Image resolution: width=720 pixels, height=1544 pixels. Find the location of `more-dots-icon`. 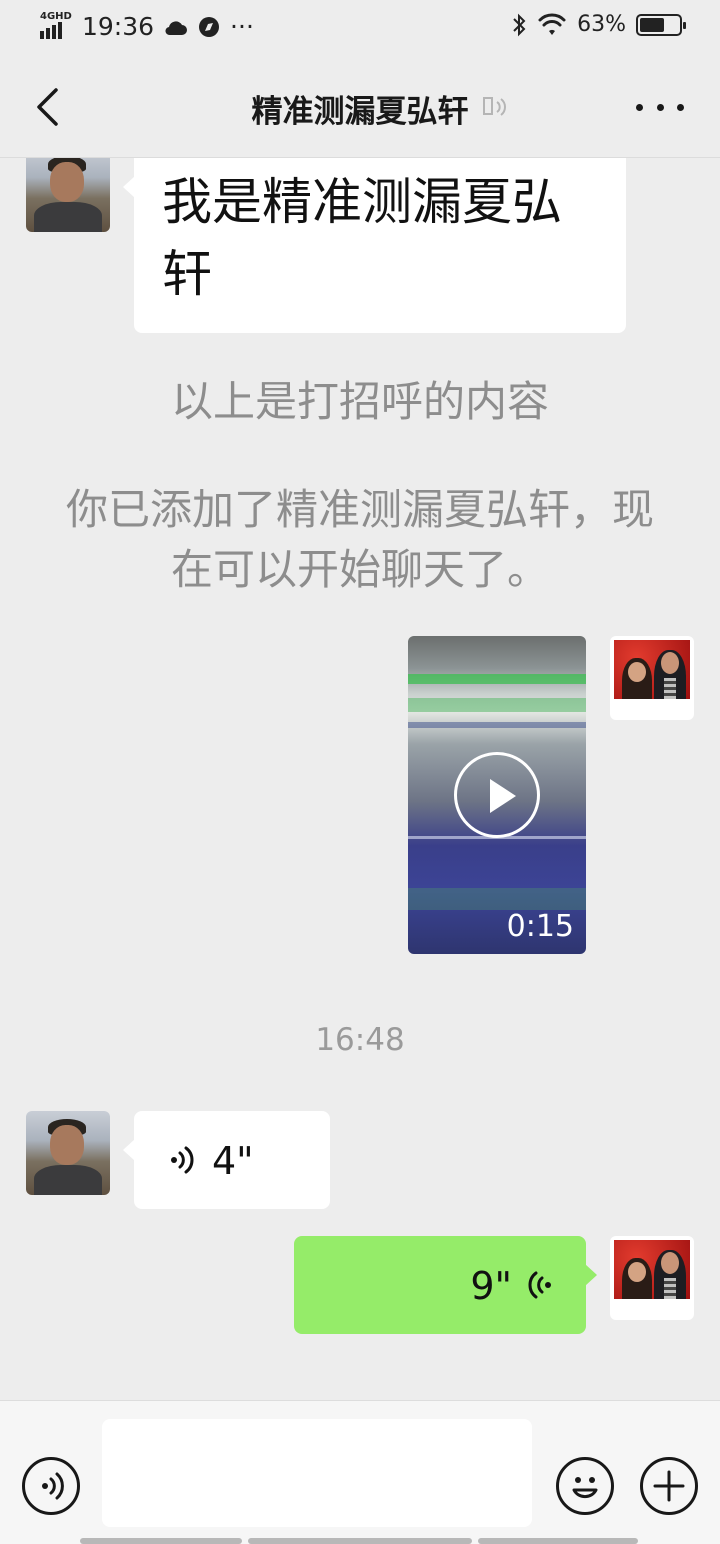

more-dots-icon is located at coordinates (660, 107).